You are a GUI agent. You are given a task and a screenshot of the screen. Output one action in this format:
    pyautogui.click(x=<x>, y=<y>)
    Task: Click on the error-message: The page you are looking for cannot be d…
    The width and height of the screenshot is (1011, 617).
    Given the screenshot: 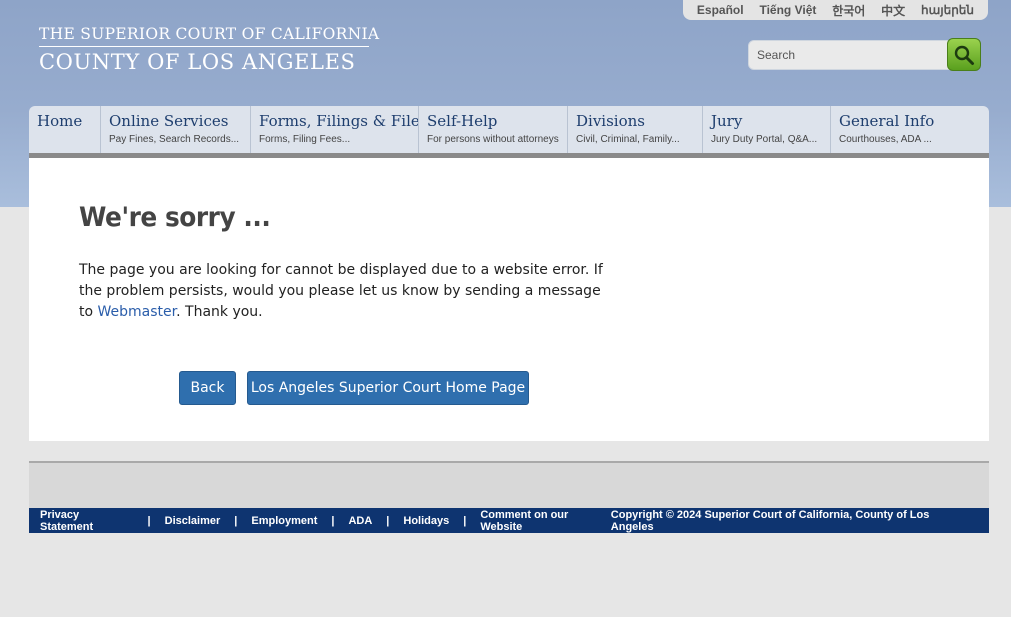 What is the action you would take?
    pyautogui.click(x=349, y=291)
    